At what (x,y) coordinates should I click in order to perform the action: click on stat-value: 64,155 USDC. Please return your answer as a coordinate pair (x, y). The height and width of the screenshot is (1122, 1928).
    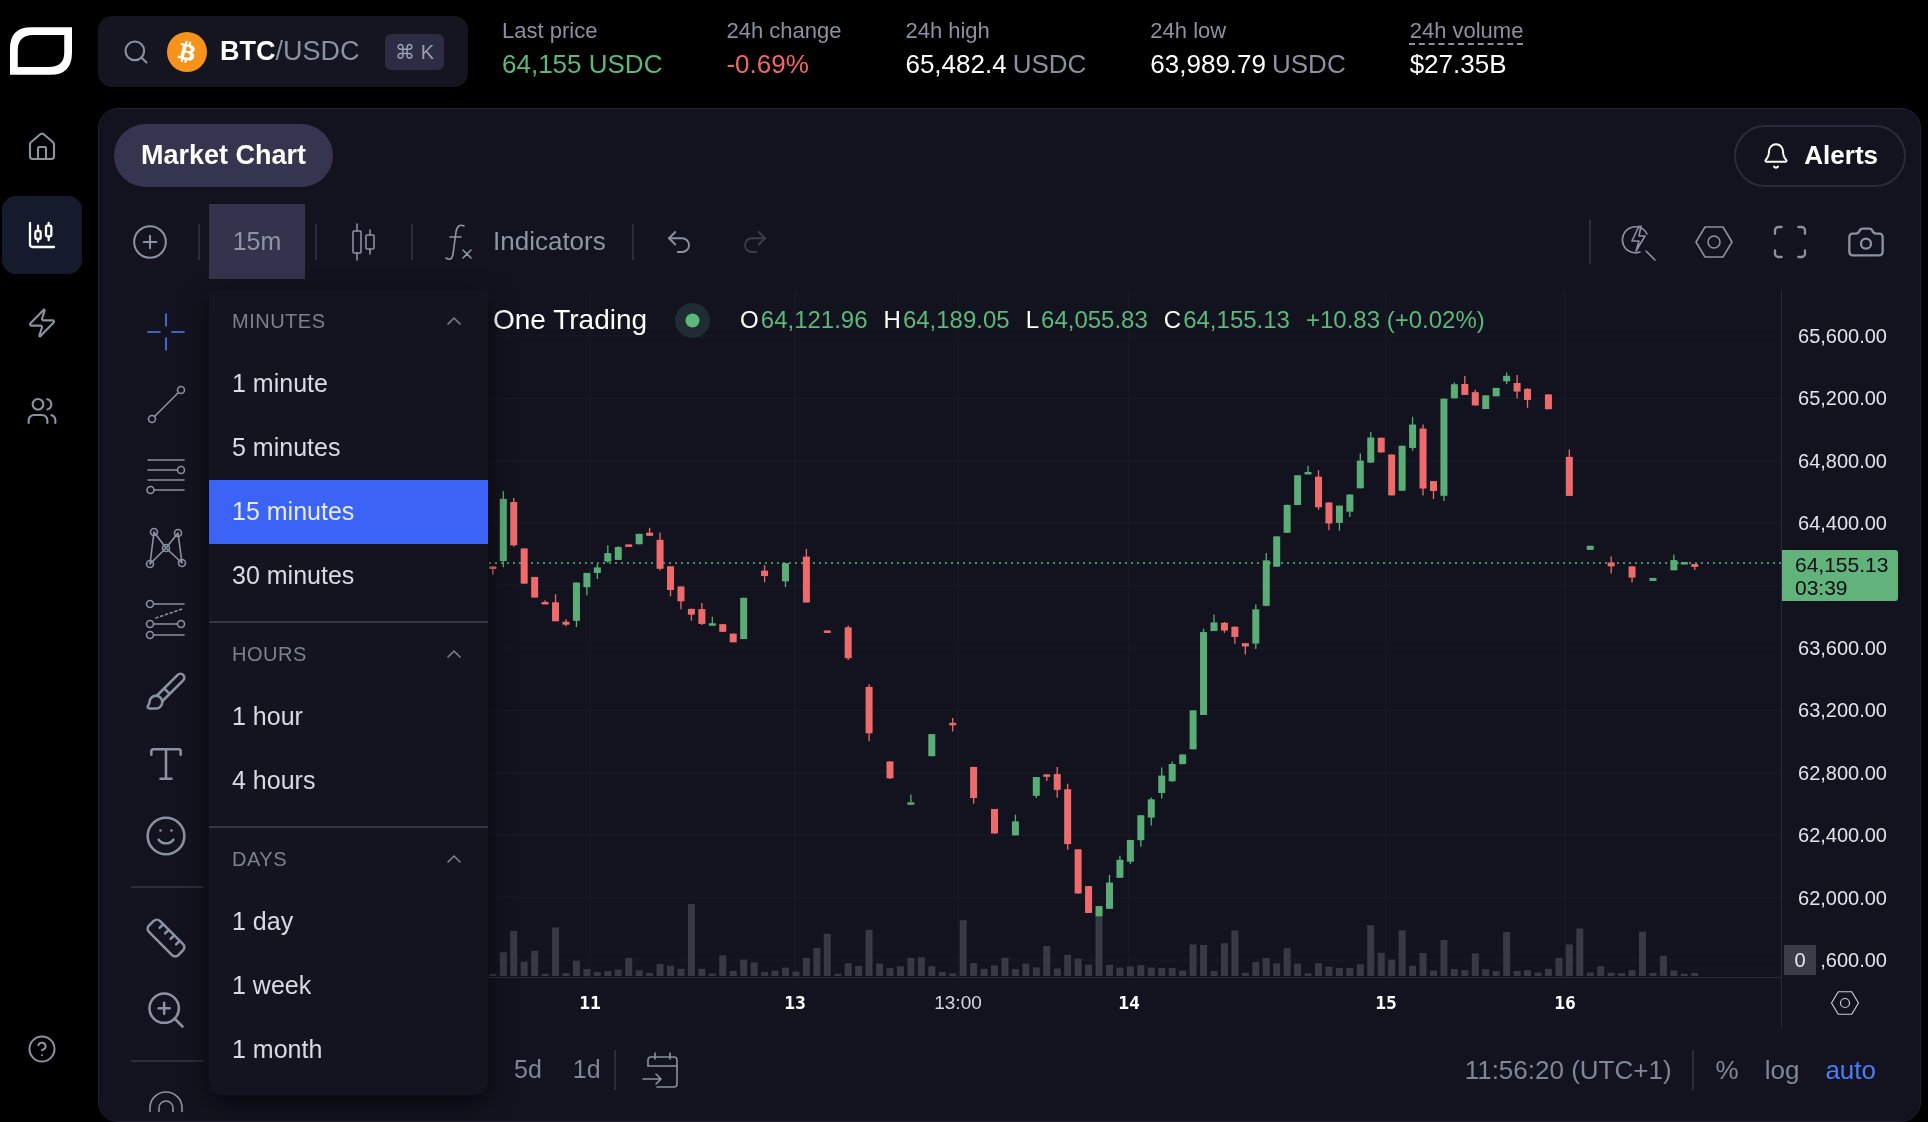
    Looking at the image, I should click on (582, 64).